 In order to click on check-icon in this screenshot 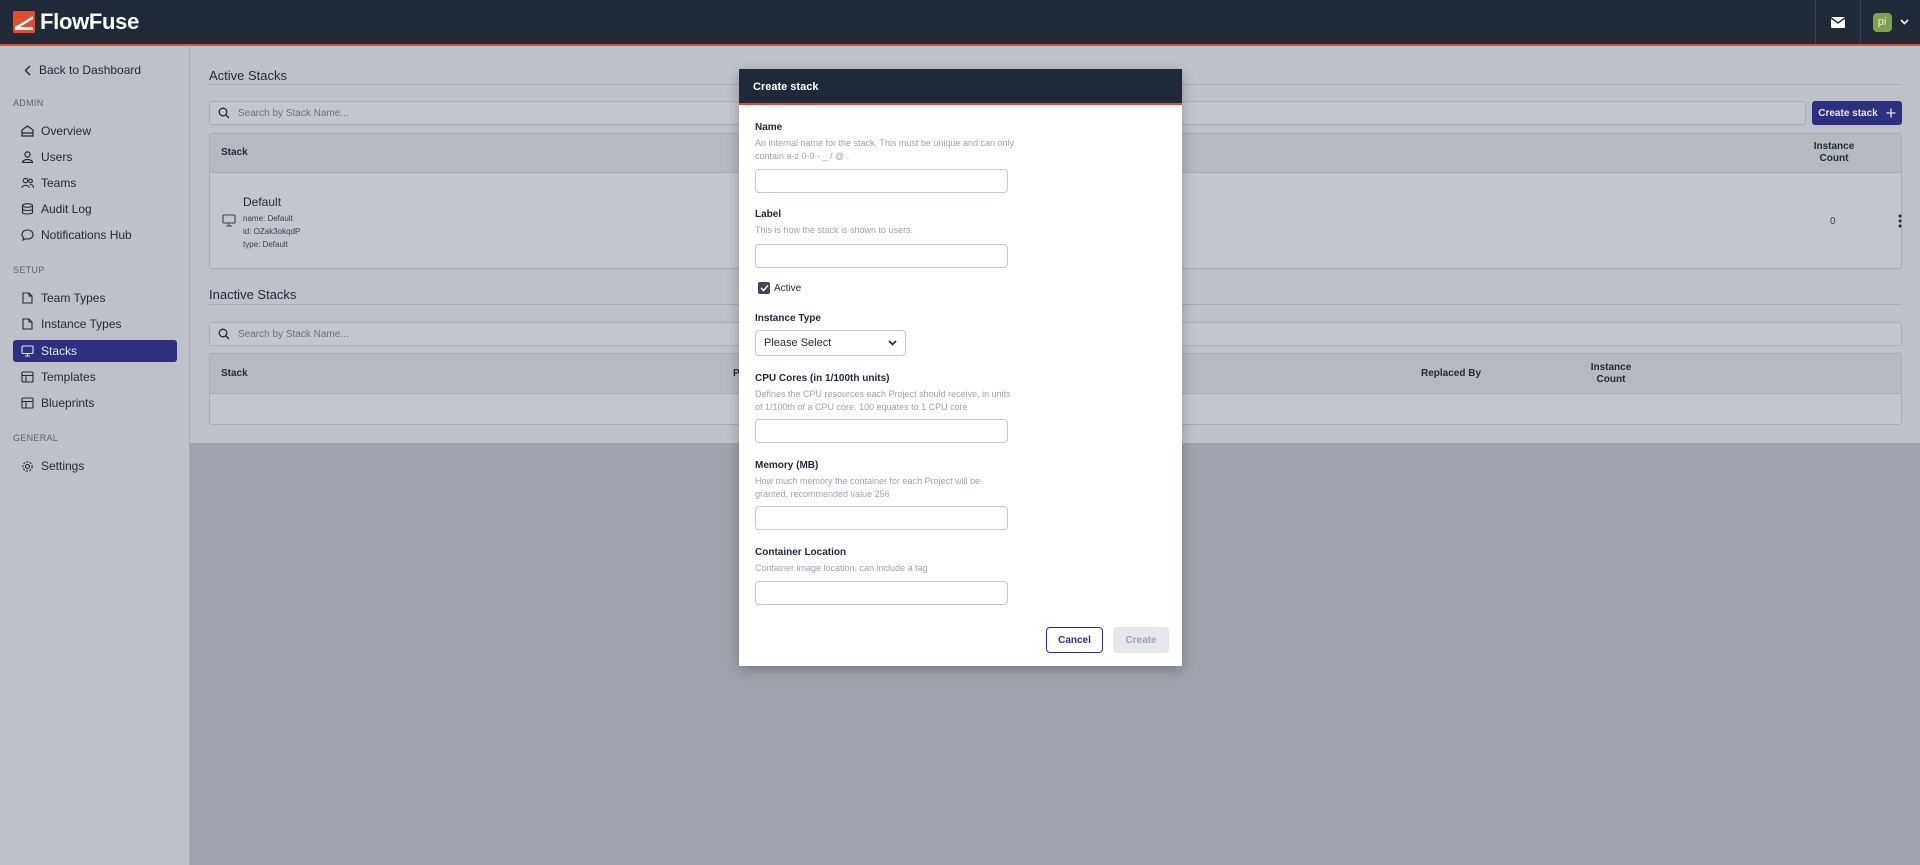, I will do `click(764, 288)`.